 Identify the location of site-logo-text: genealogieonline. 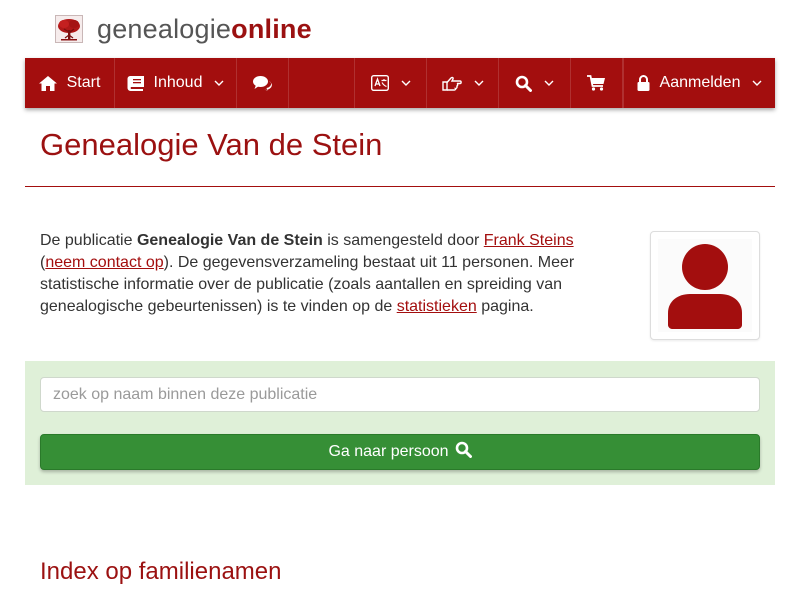
(204, 29).